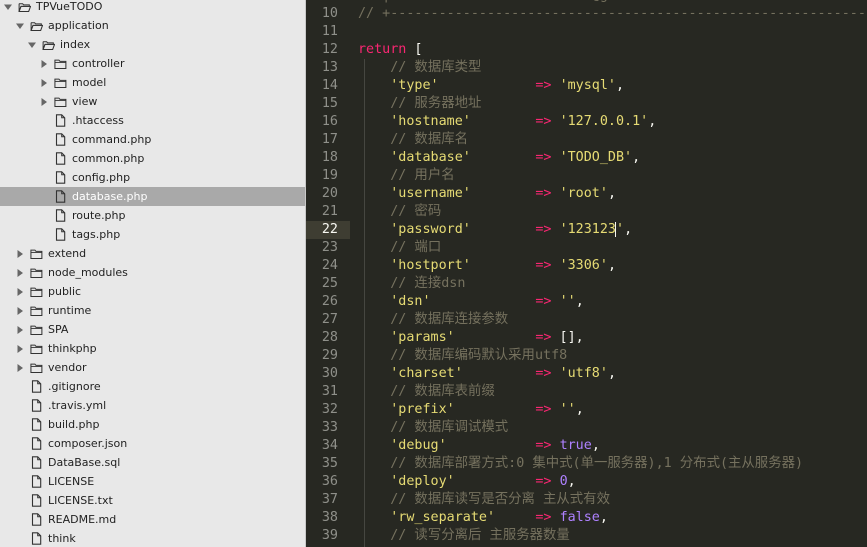 The image size is (867, 547). I want to click on tree-item-vendor: vendor, so click(152, 367).